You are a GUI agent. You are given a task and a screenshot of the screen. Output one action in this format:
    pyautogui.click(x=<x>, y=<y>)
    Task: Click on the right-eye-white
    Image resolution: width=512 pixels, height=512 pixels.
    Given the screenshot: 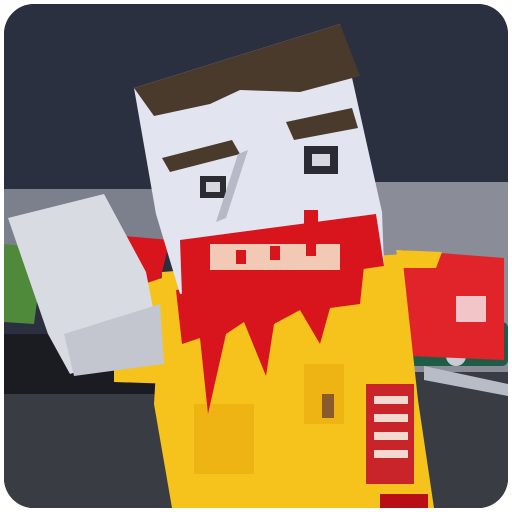 What is the action you would take?
    pyautogui.click(x=321, y=160)
    